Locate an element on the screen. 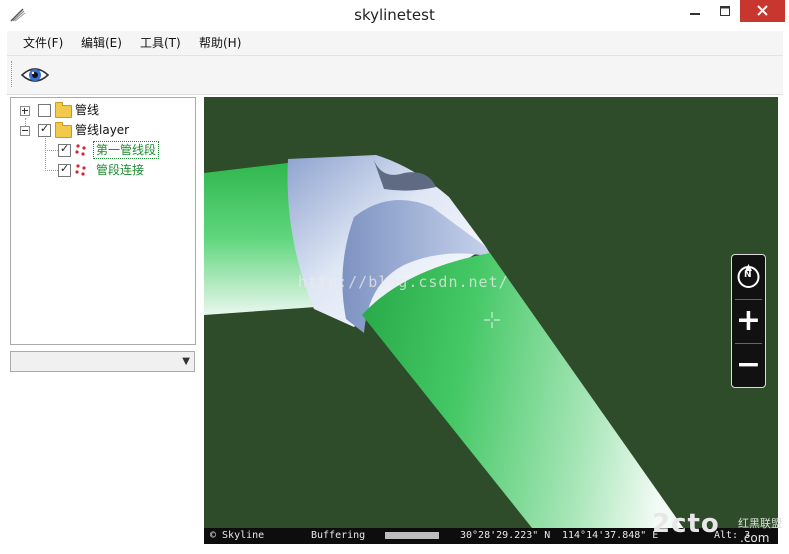 The width and height of the screenshot is (789, 554). menu-bar: 文件(F) 编辑(E) 工具(T) 帮助(H) is located at coordinates (395, 43).